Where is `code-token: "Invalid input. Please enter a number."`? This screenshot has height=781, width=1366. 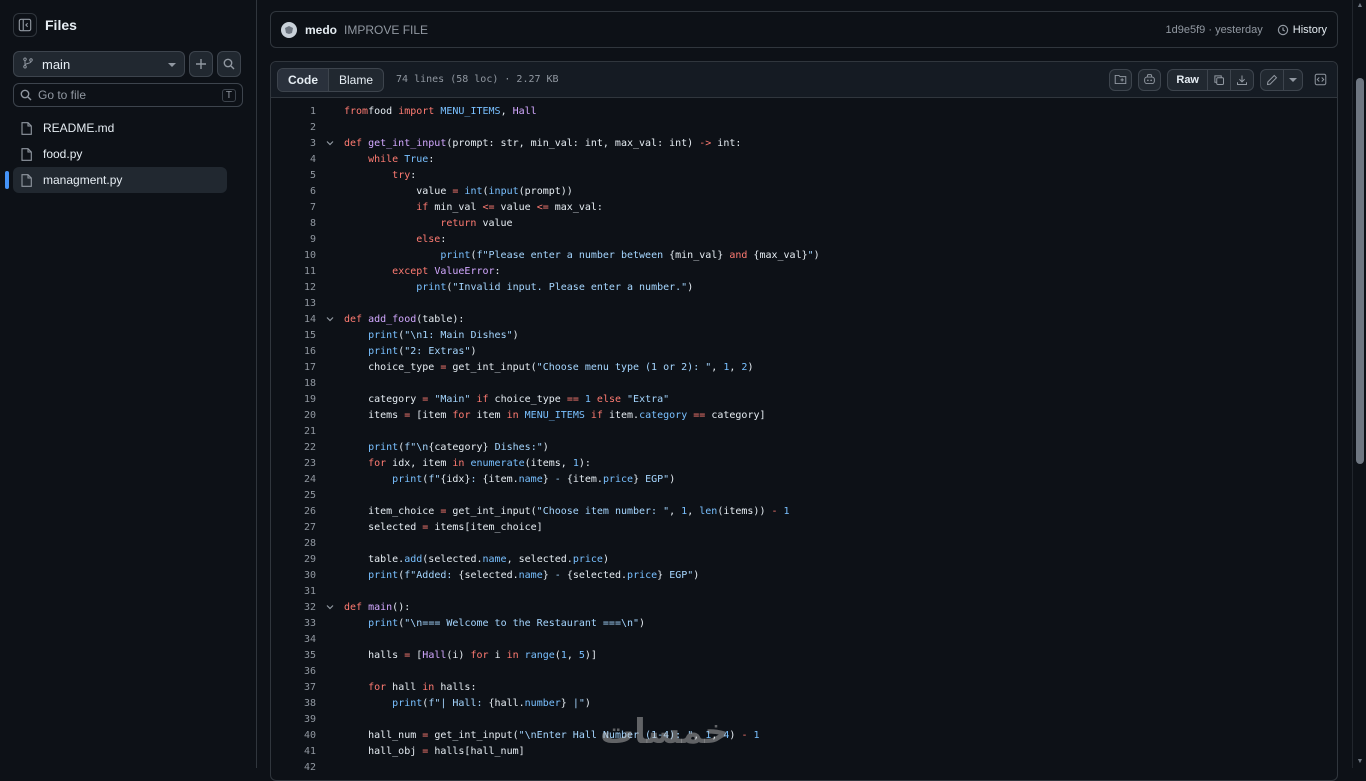
code-token: "Invalid input. Please enter a number." is located at coordinates (570, 287).